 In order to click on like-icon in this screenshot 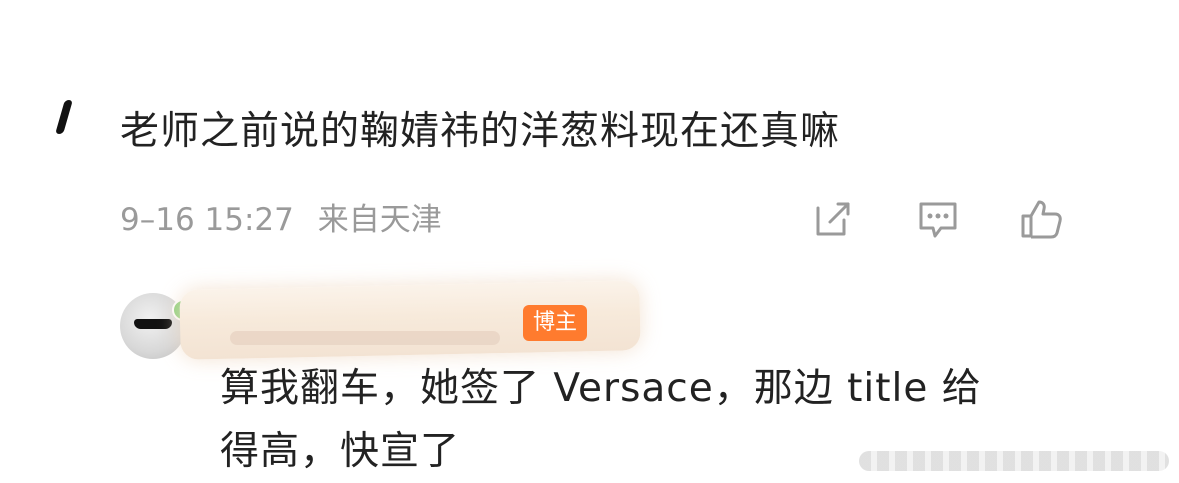, I will do `click(1041, 219)`.